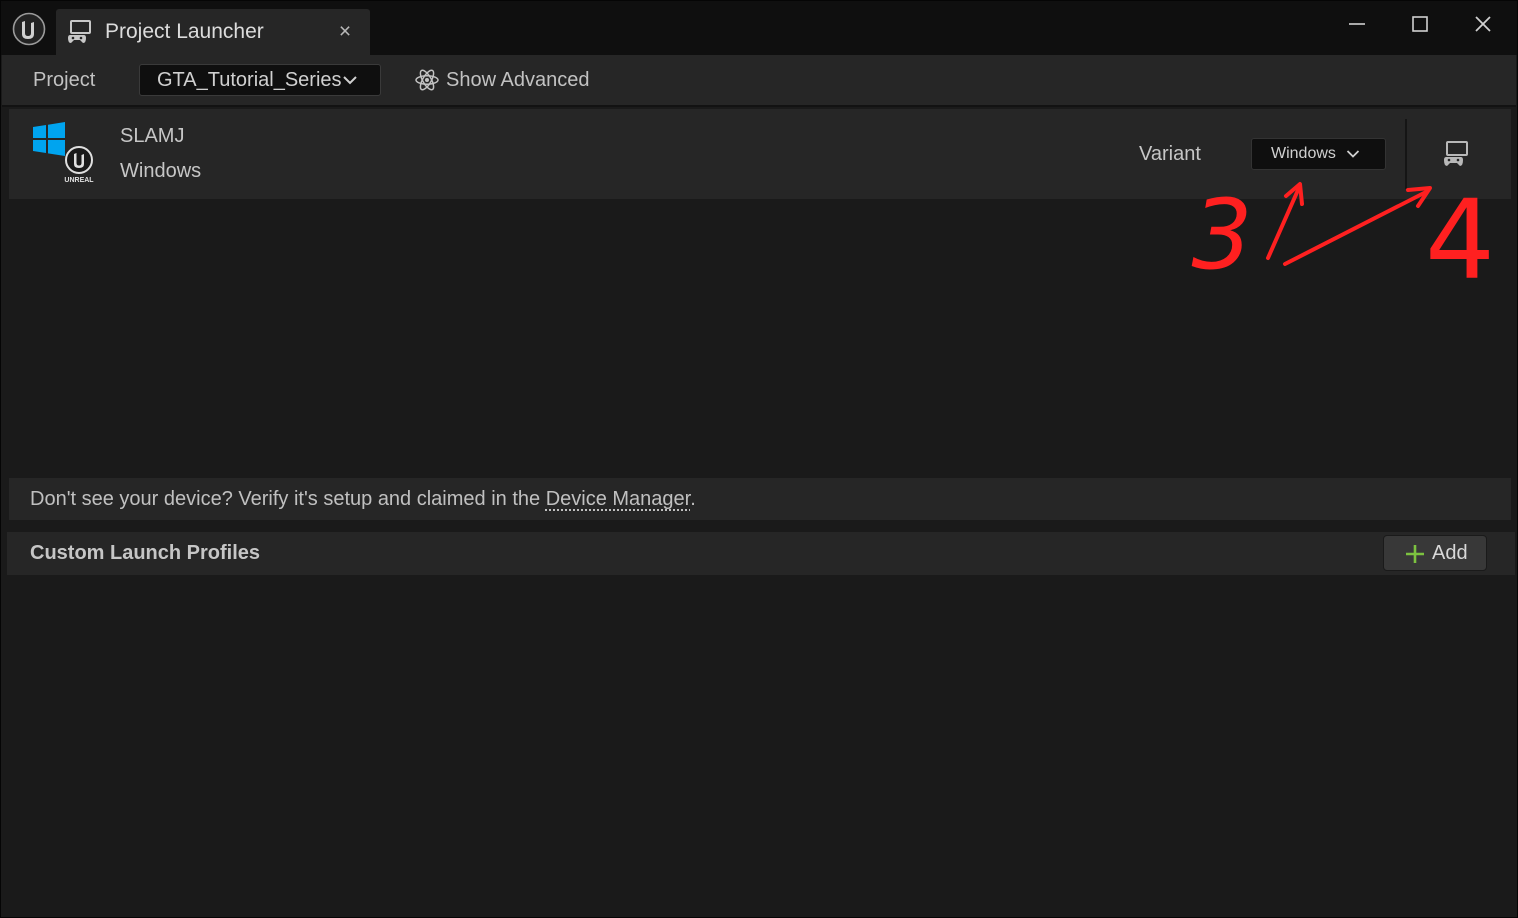 This screenshot has height=918, width=1518. What do you see at coordinates (161, 171) in the screenshot?
I see `device-platform: Windows` at bounding box center [161, 171].